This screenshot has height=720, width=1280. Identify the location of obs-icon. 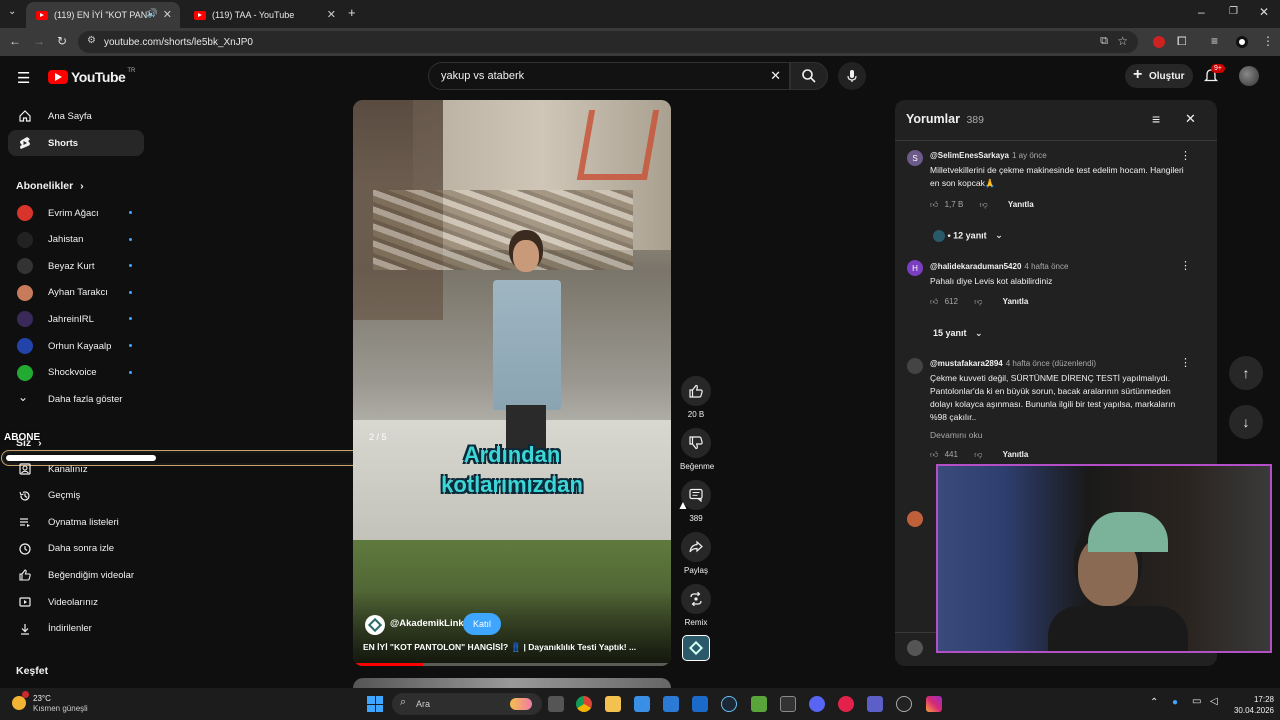
(904, 704).